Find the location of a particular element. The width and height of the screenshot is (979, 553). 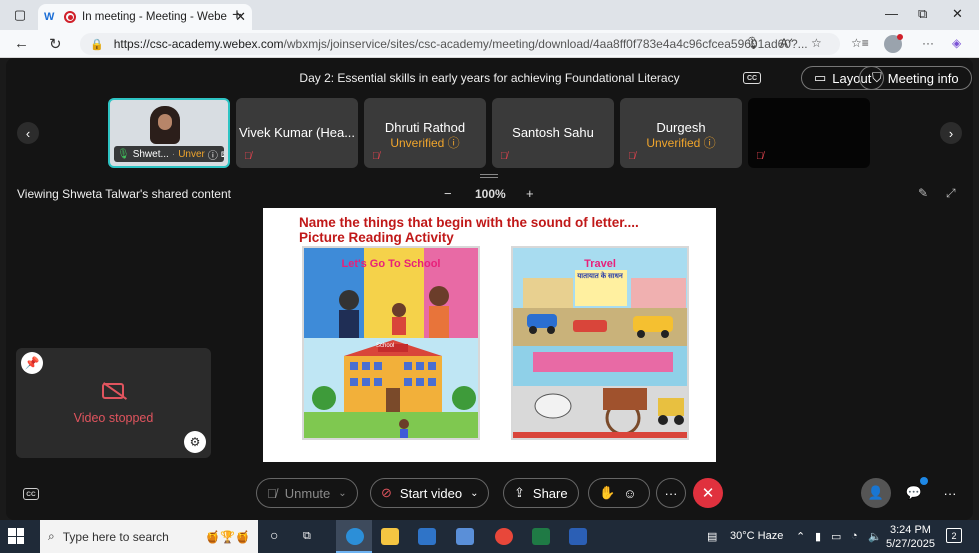

prev-participants-button: ‹ is located at coordinates (28, 133).